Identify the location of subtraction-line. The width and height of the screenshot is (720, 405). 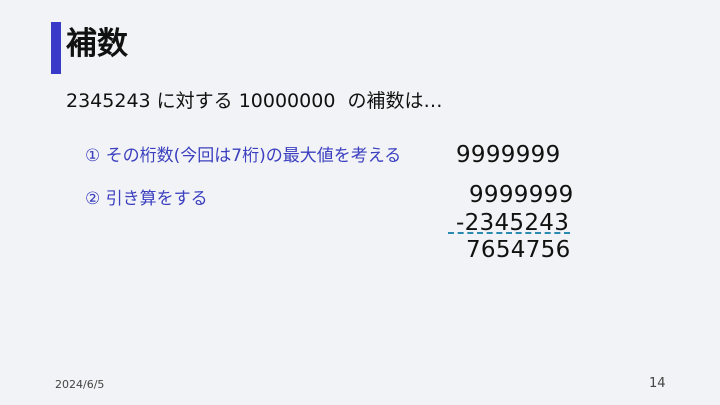
(509, 233).